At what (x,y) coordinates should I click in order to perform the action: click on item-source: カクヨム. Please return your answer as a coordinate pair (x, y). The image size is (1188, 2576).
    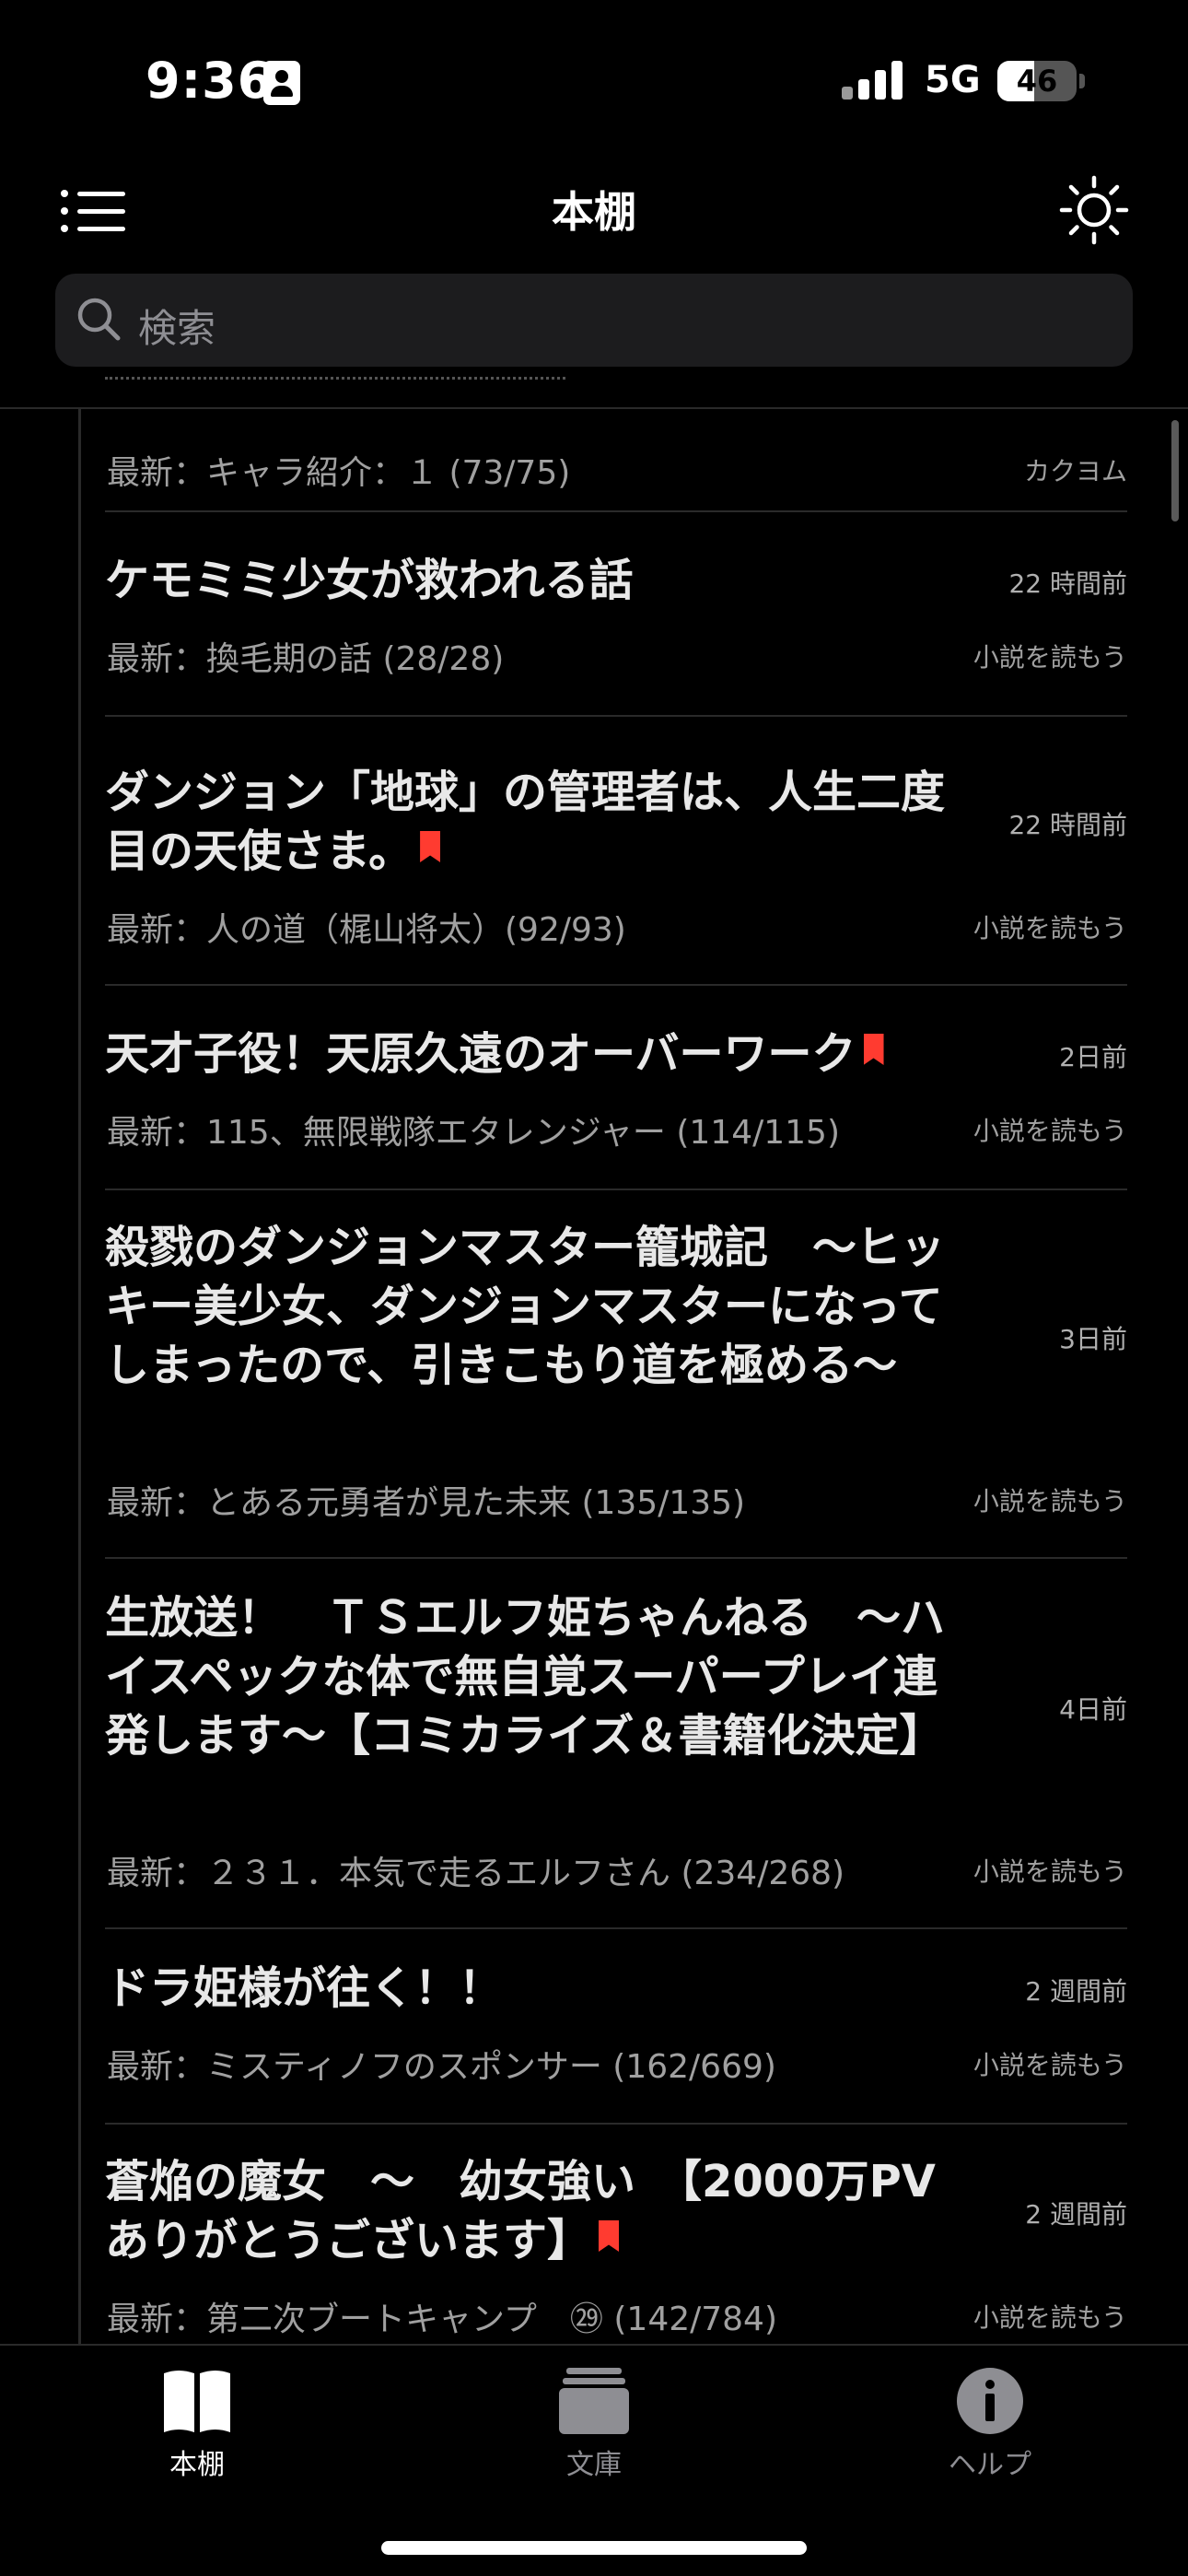
    Looking at the image, I should click on (1075, 471).